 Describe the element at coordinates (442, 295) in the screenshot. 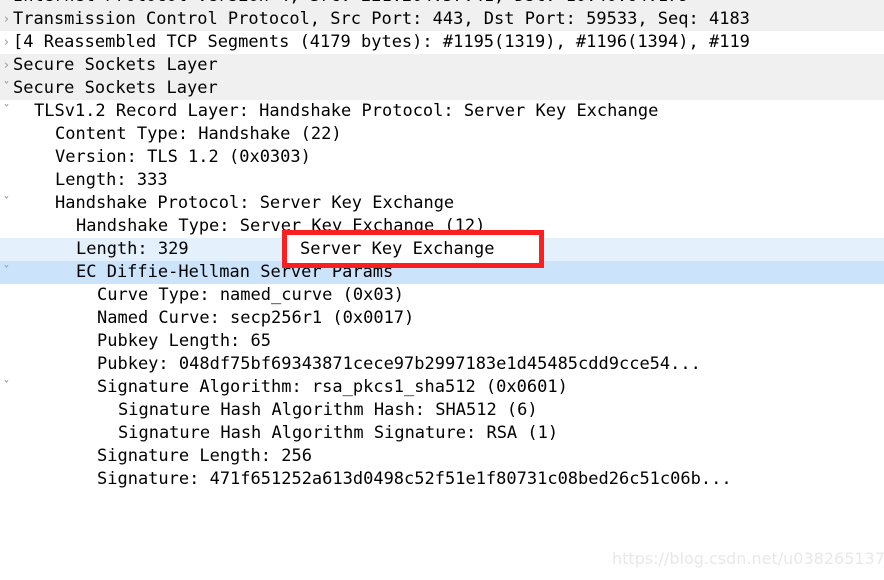

I see `row-curve-type: Curve Type: named_curve (0x03)` at that location.